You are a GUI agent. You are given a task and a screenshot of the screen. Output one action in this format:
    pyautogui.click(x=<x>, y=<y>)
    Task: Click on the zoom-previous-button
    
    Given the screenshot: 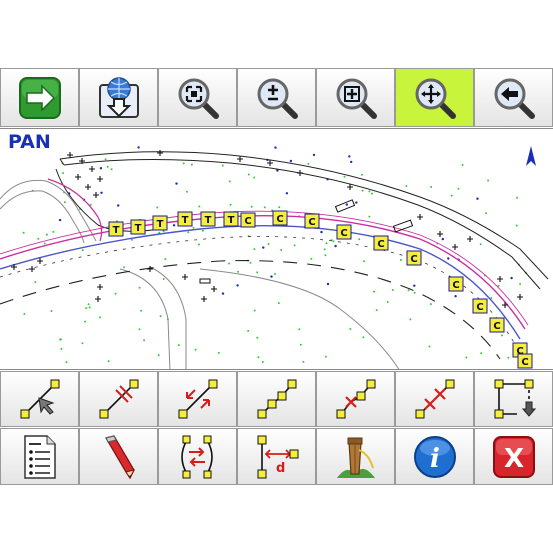 What is the action you would take?
    pyautogui.click(x=513, y=97)
    